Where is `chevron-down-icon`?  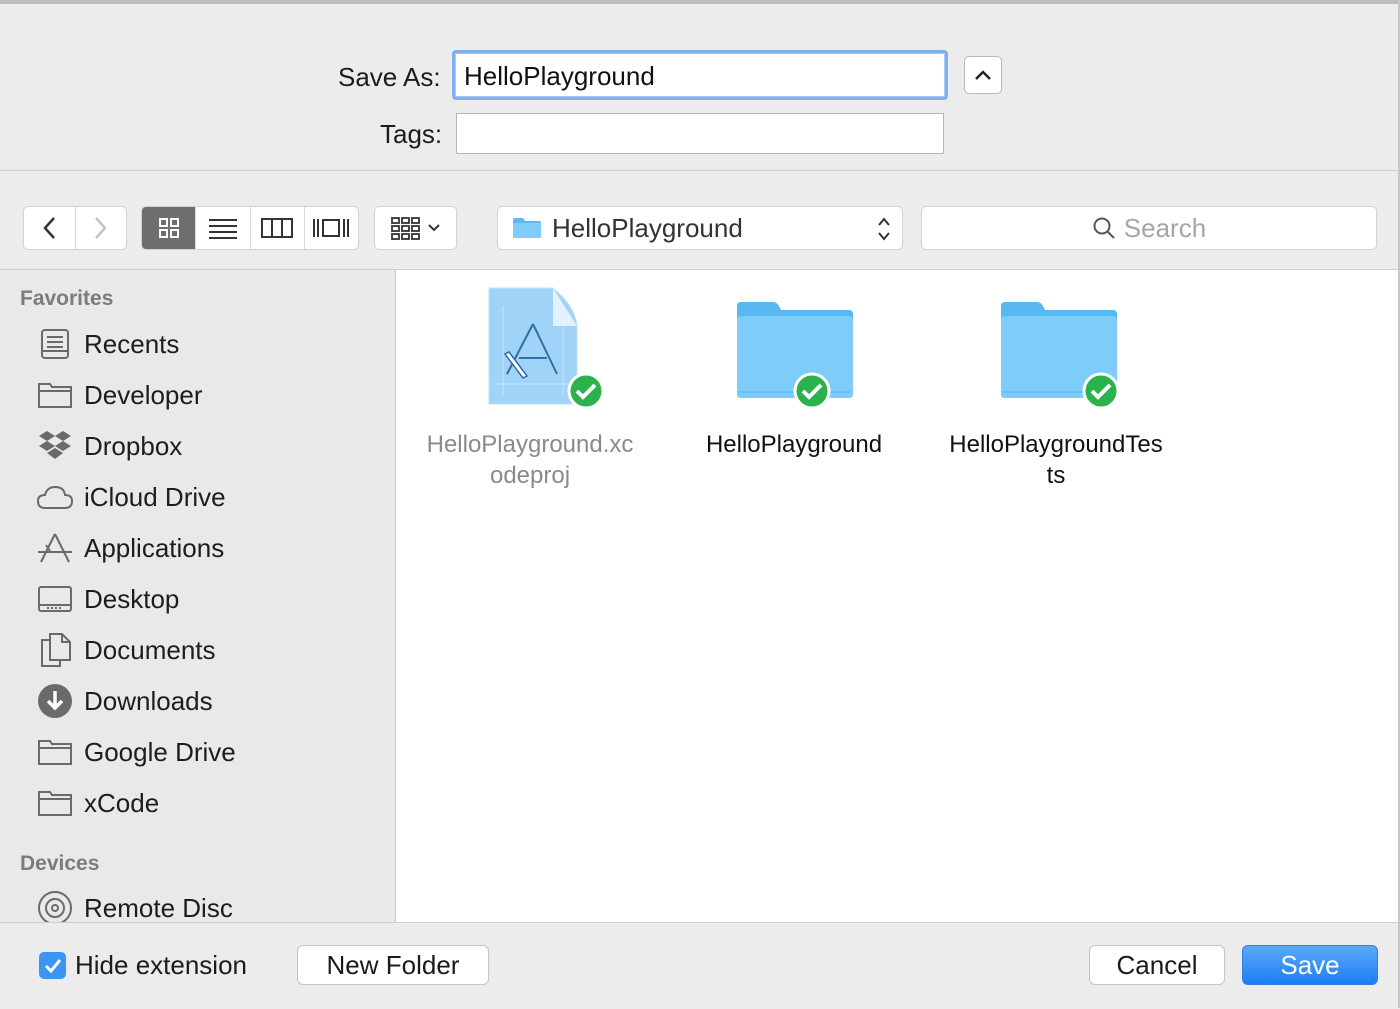
chevron-down-icon is located at coordinates (433, 228).